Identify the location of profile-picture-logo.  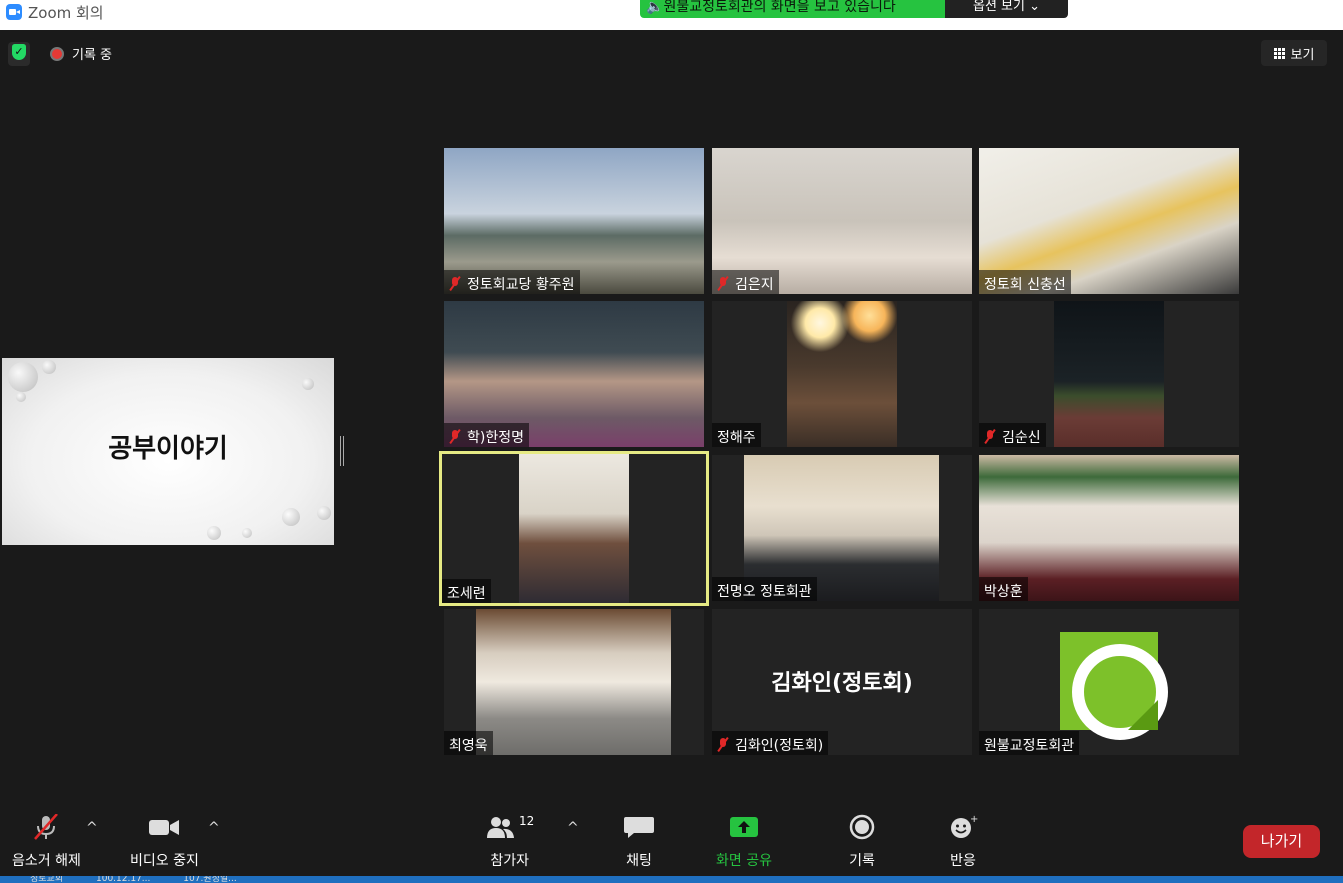
(1114, 686).